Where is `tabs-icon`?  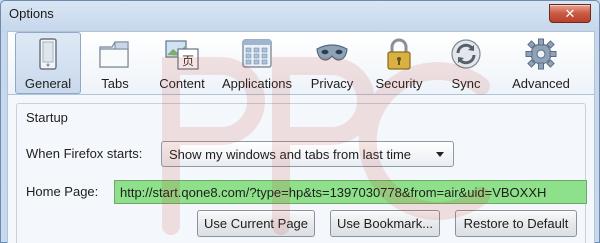 tabs-icon is located at coordinates (115, 54).